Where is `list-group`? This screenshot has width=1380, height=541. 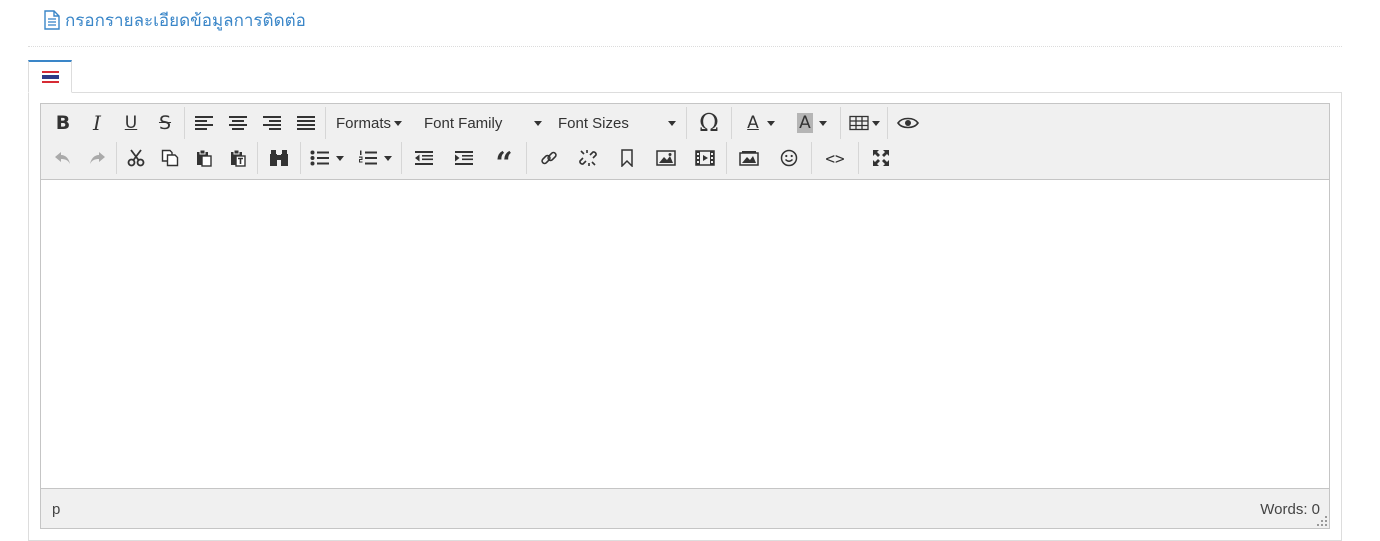 list-group is located at coordinates (351, 158).